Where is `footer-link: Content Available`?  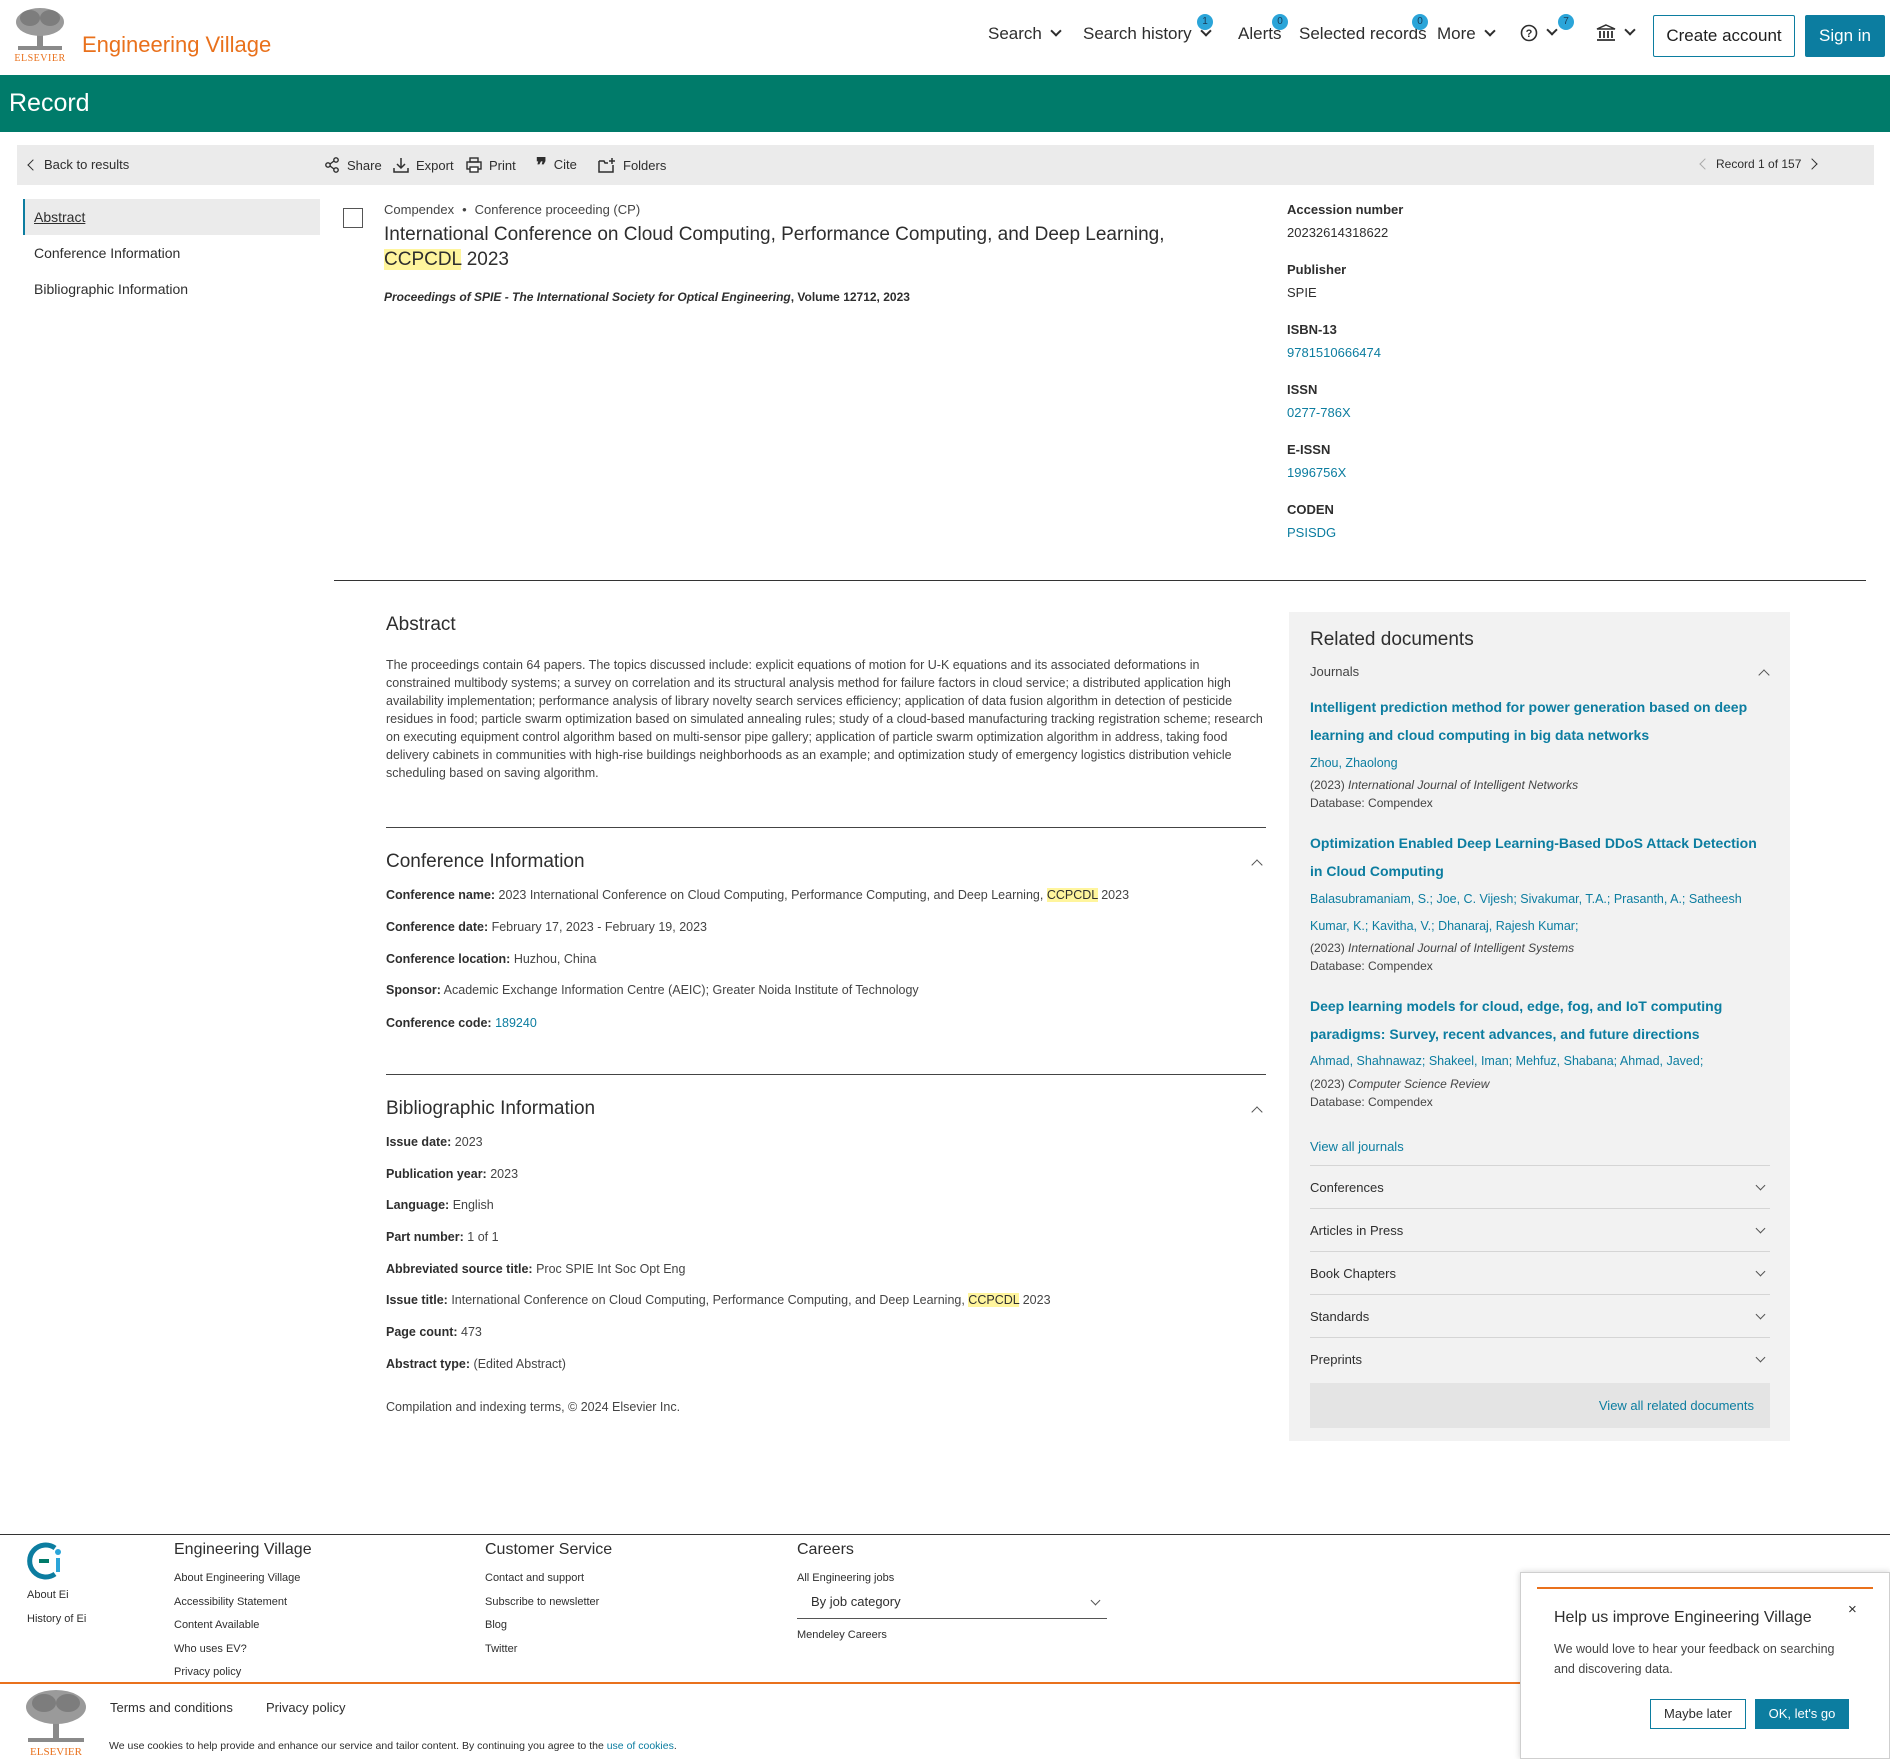
footer-link: Content Available is located at coordinates (243, 1626).